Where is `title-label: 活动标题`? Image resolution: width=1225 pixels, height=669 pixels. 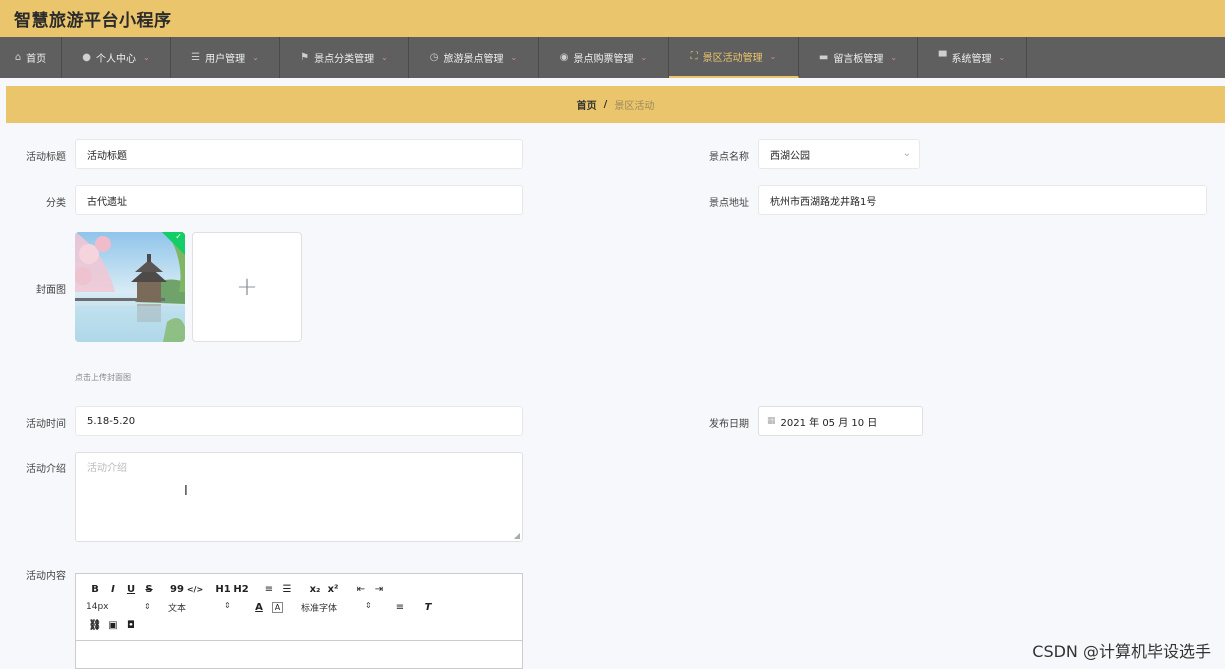
title-label: 活动标题 is located at coordinates (46, 157).